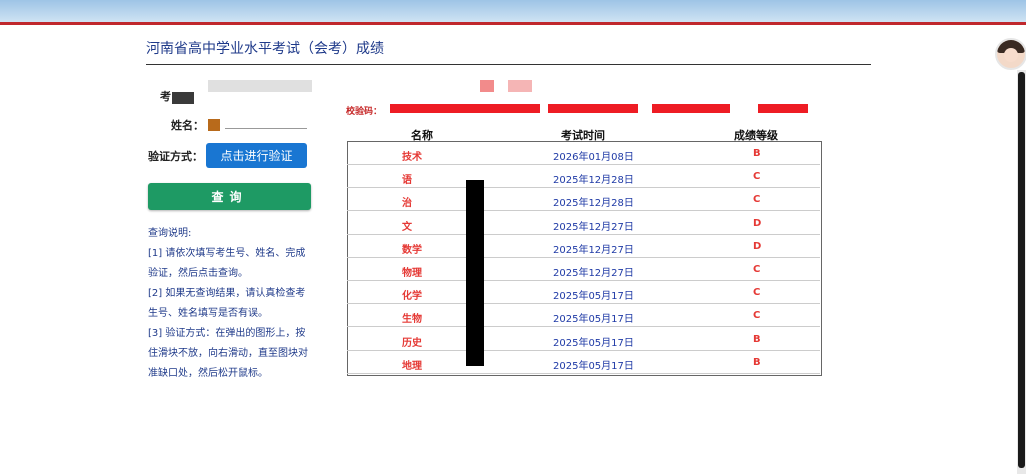  Describe the element at coordinates (583, 135) in the screenshot. I see `column-header-date: 考试时间` at that location.